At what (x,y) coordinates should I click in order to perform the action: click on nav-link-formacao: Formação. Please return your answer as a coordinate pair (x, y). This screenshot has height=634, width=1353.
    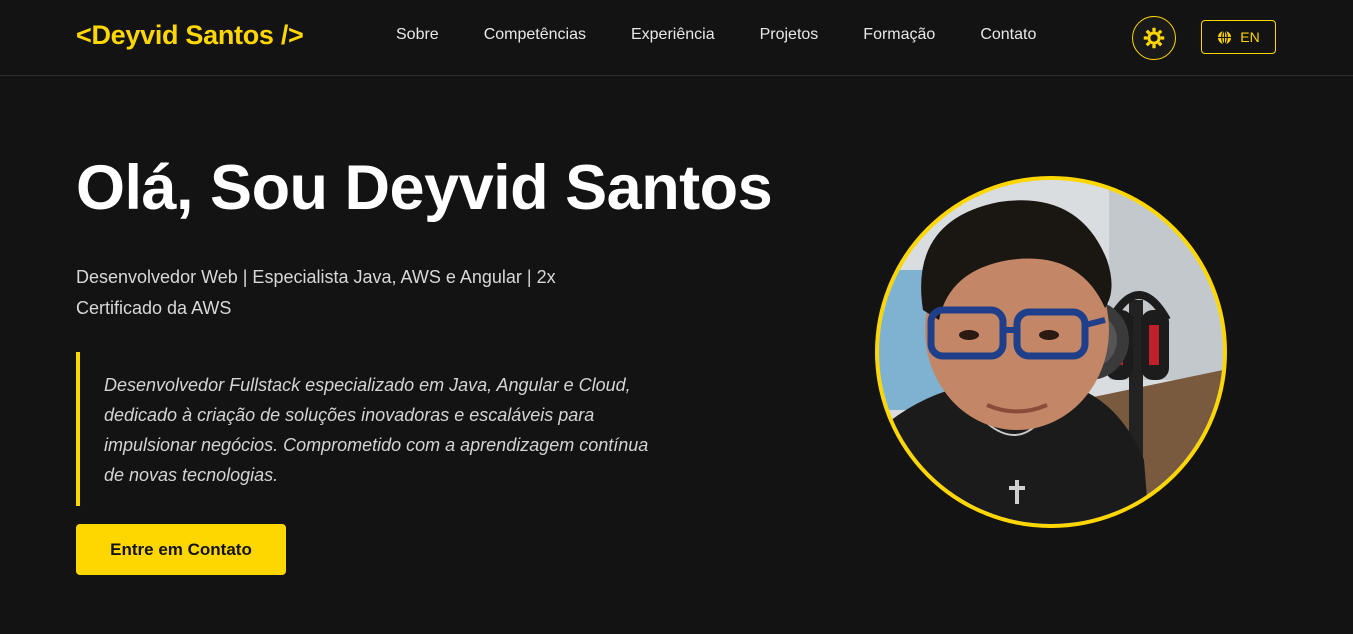
    Looking at the image, I should click on (899, 35).